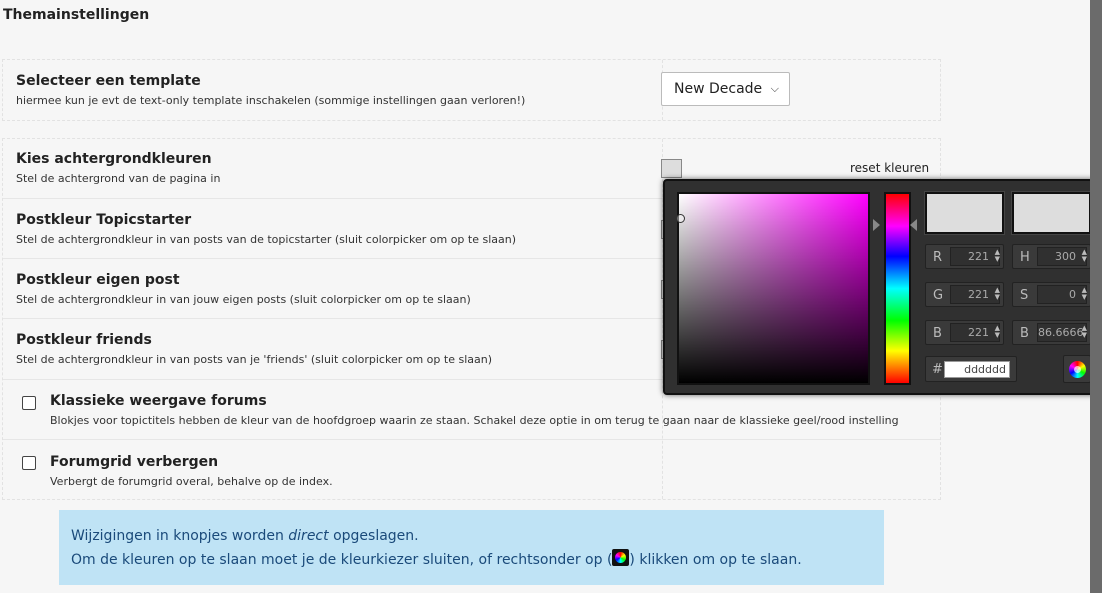 This screenshot has height=593, width=1102. Describe the element at coordinates (997, 256) in the screenshot. I see `red-spinner-icon: ▲ ▼` at that location.